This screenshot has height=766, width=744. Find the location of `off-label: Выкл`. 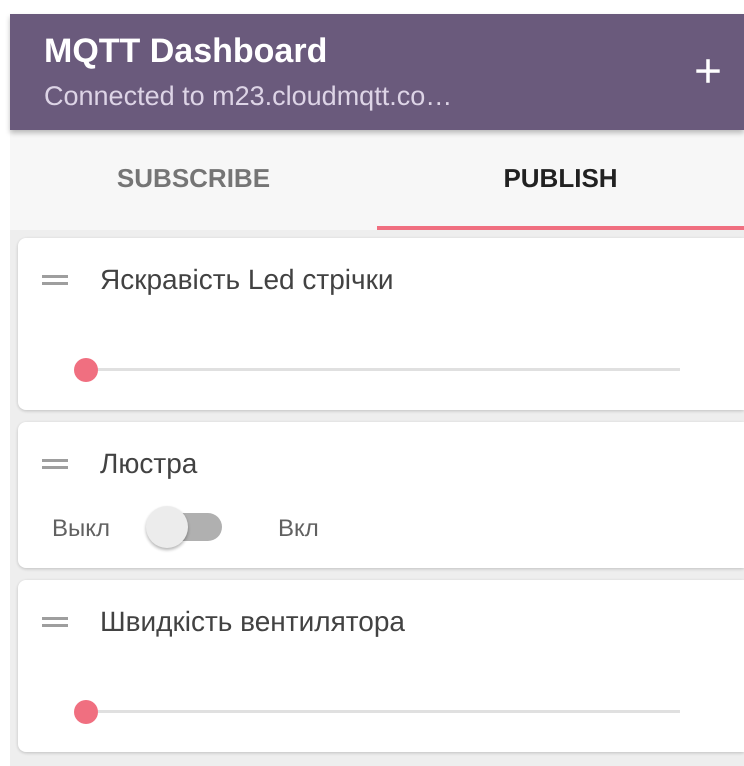

off-label: Выкл is located at coordinates (81, 529).